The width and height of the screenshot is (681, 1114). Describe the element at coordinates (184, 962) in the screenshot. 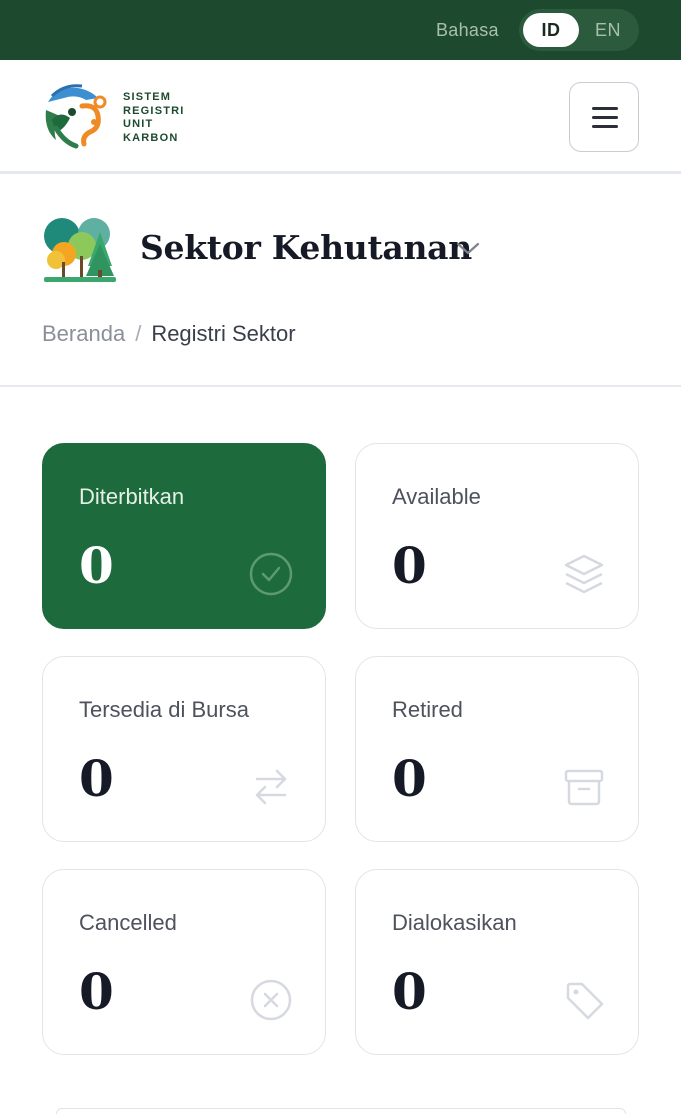

I see `stat-card-cancelled: Cancelled 0` at that location.